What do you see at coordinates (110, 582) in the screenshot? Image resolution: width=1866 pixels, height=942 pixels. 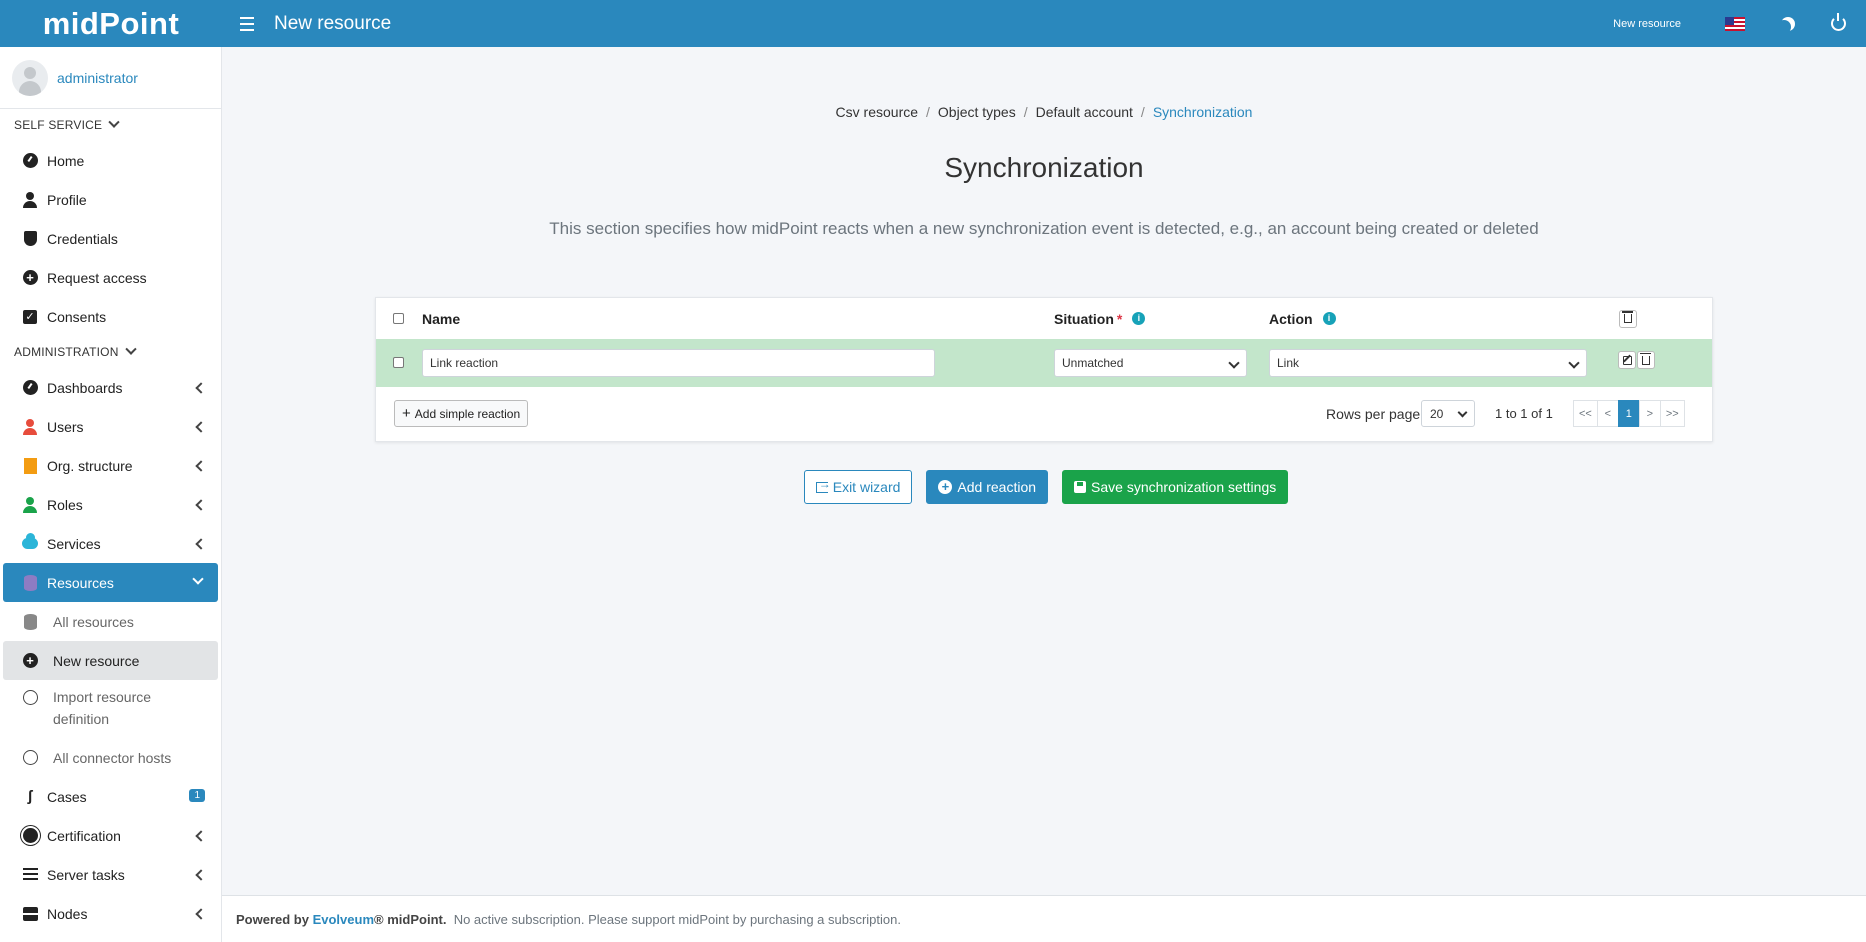 I see `sidebar-item-resources: Resources` at bounding box center [110, 582].